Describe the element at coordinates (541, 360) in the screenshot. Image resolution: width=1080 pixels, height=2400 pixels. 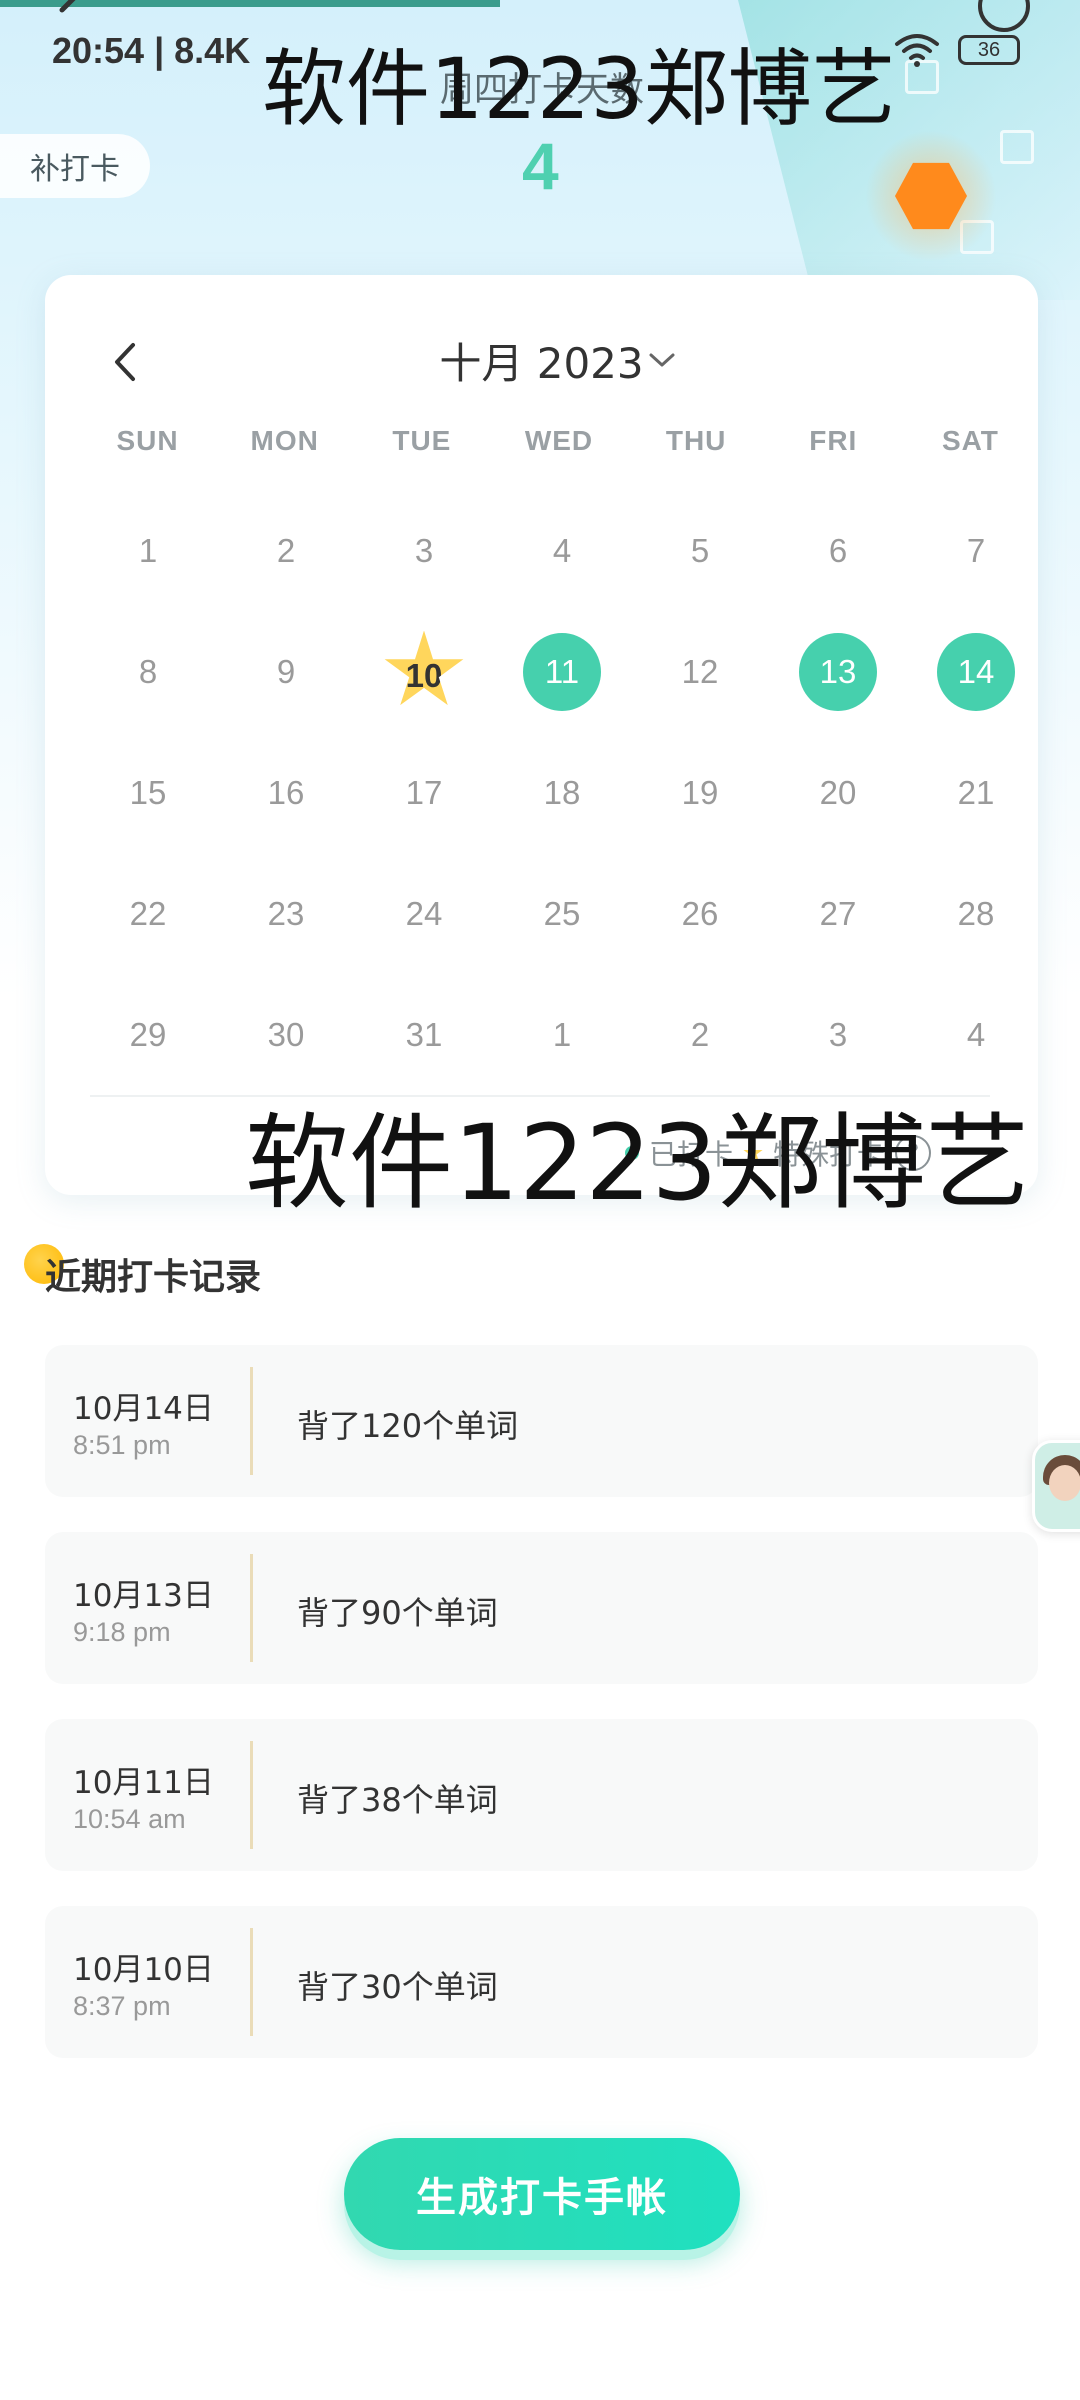
I see `calendar-month-title: 十月 2023` at that location.